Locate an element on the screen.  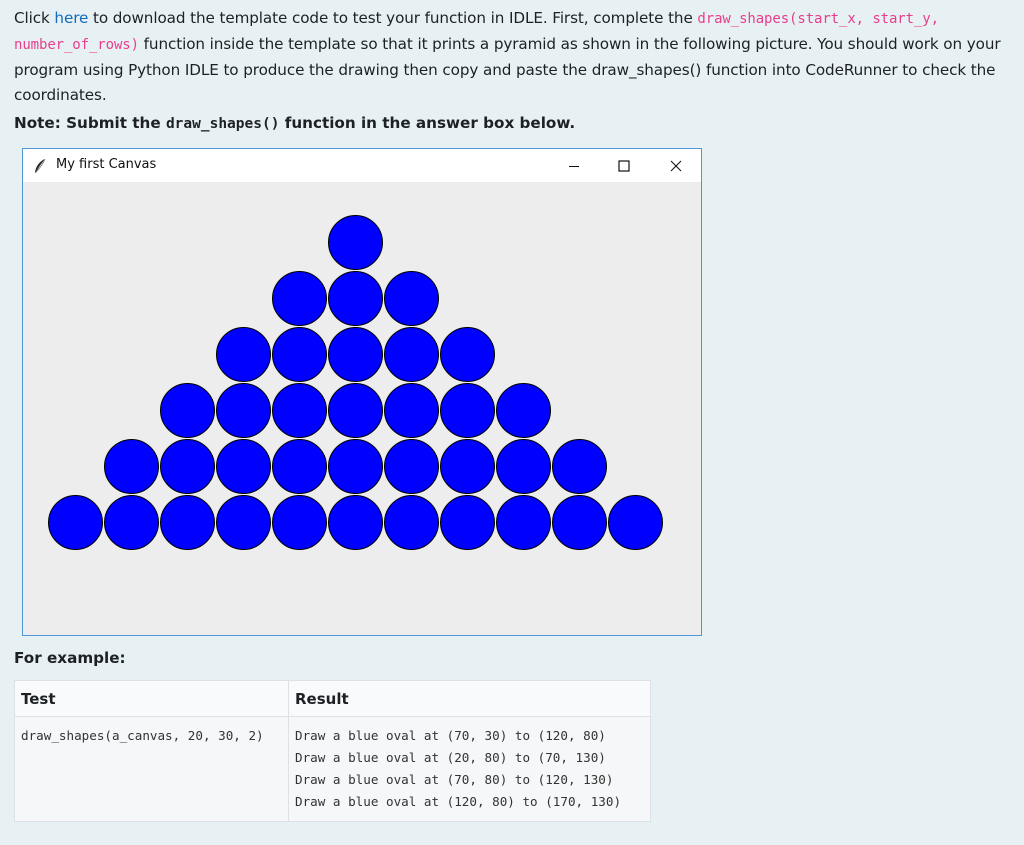
minimize-button is located at coordinates (574, 165).